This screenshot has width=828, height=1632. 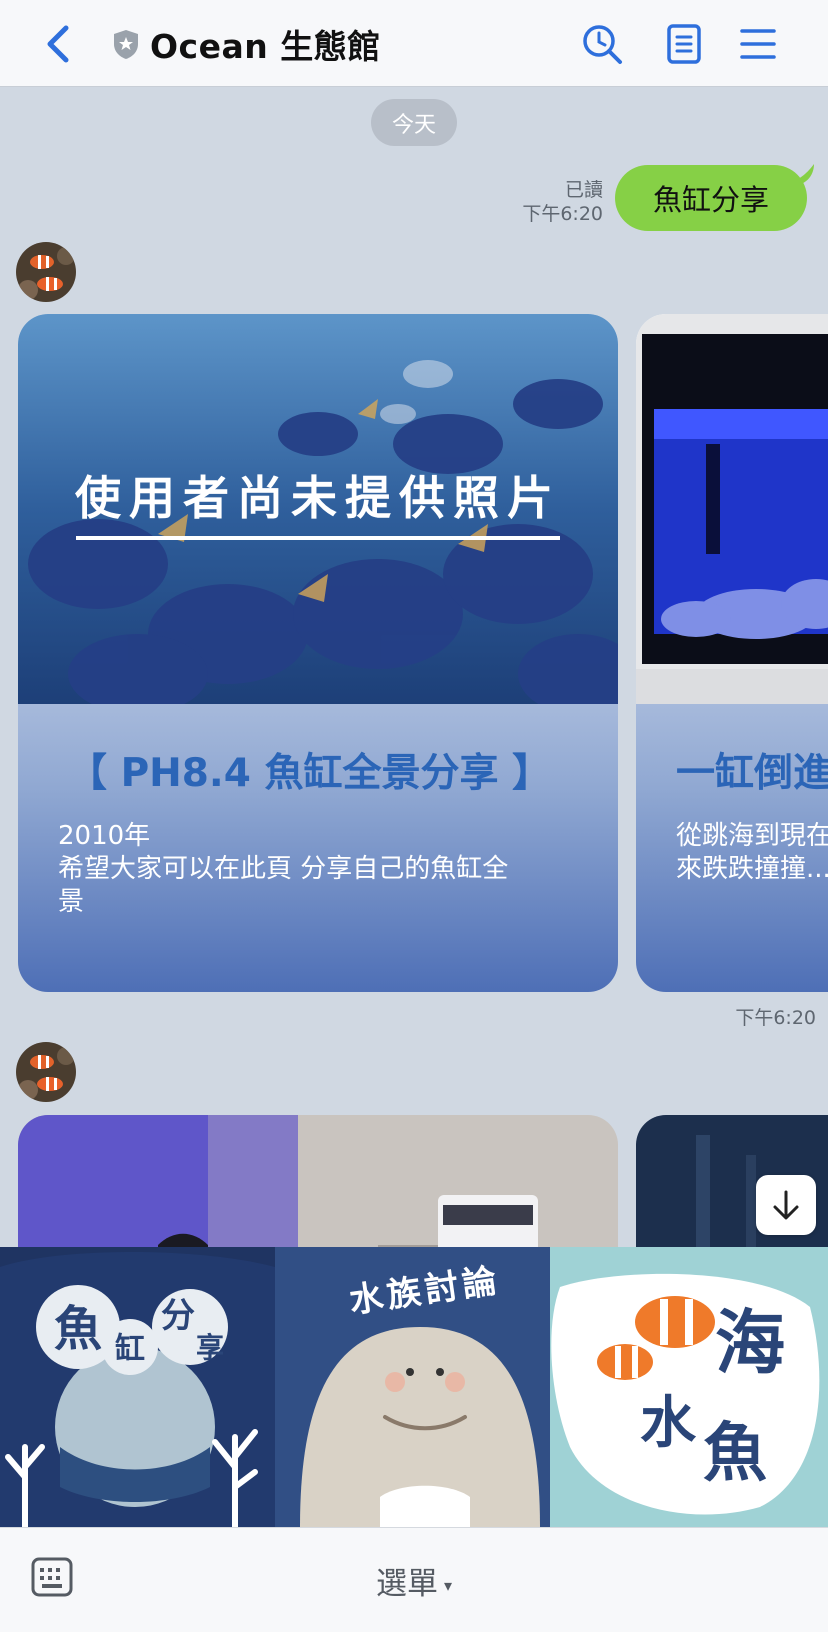 I want to click on rich-menu-text: 享, so click(x=210, y=1347).